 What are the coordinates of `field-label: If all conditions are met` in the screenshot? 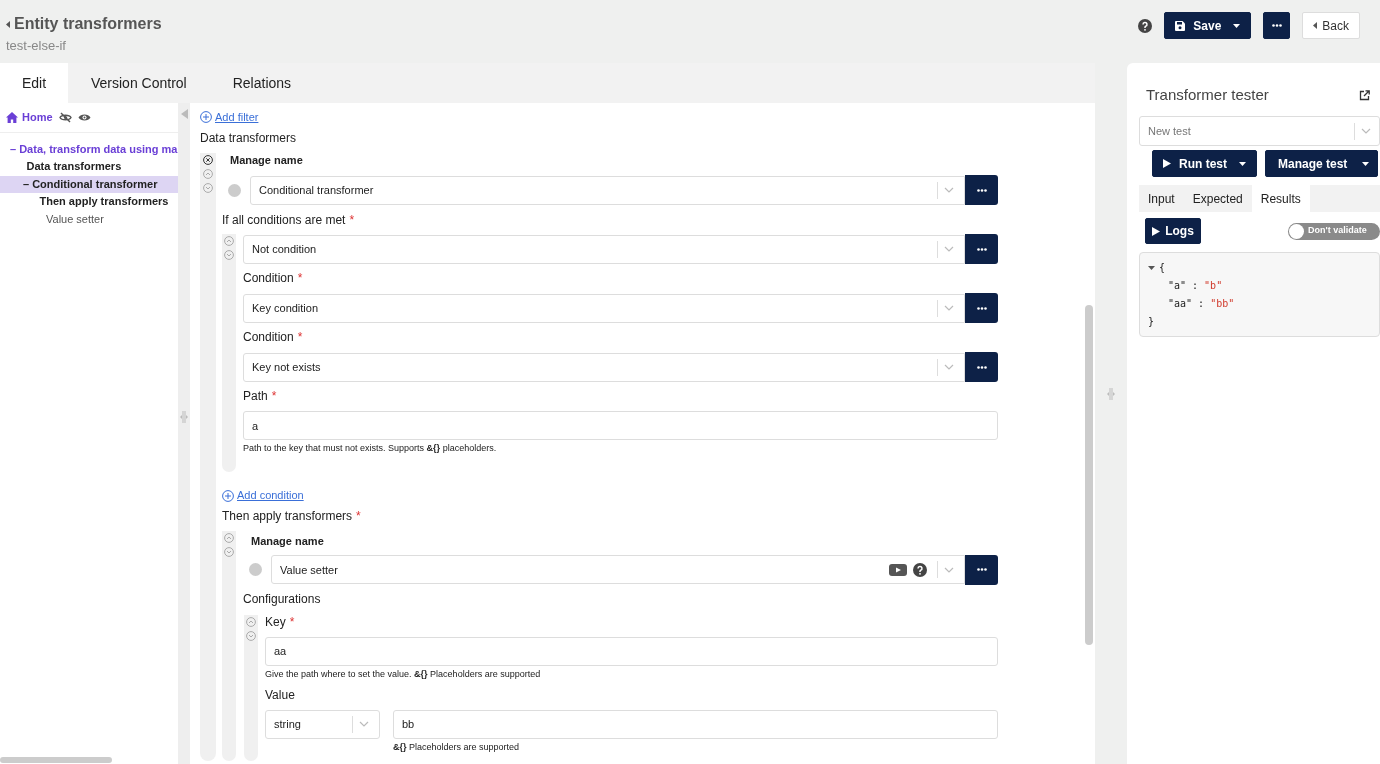 It's located at (284, 220).